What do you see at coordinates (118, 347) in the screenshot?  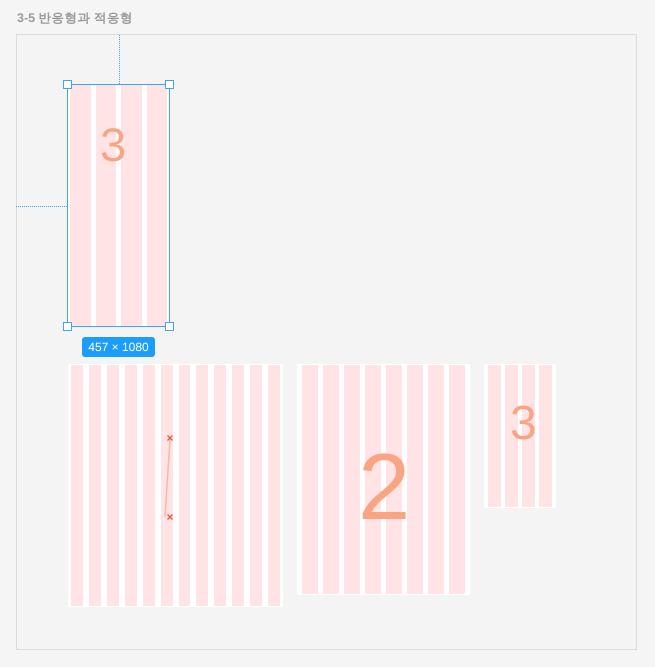 I see `size-label: 457 × 1080` at bounding box center [118, 347].